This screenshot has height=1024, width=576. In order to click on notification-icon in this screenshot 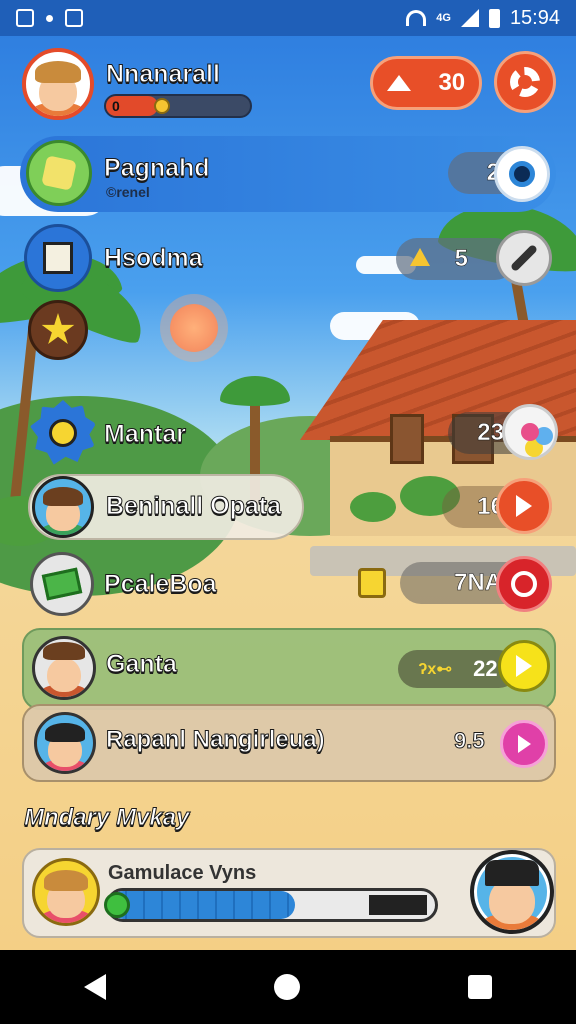, I will do `click(25, 18)`.